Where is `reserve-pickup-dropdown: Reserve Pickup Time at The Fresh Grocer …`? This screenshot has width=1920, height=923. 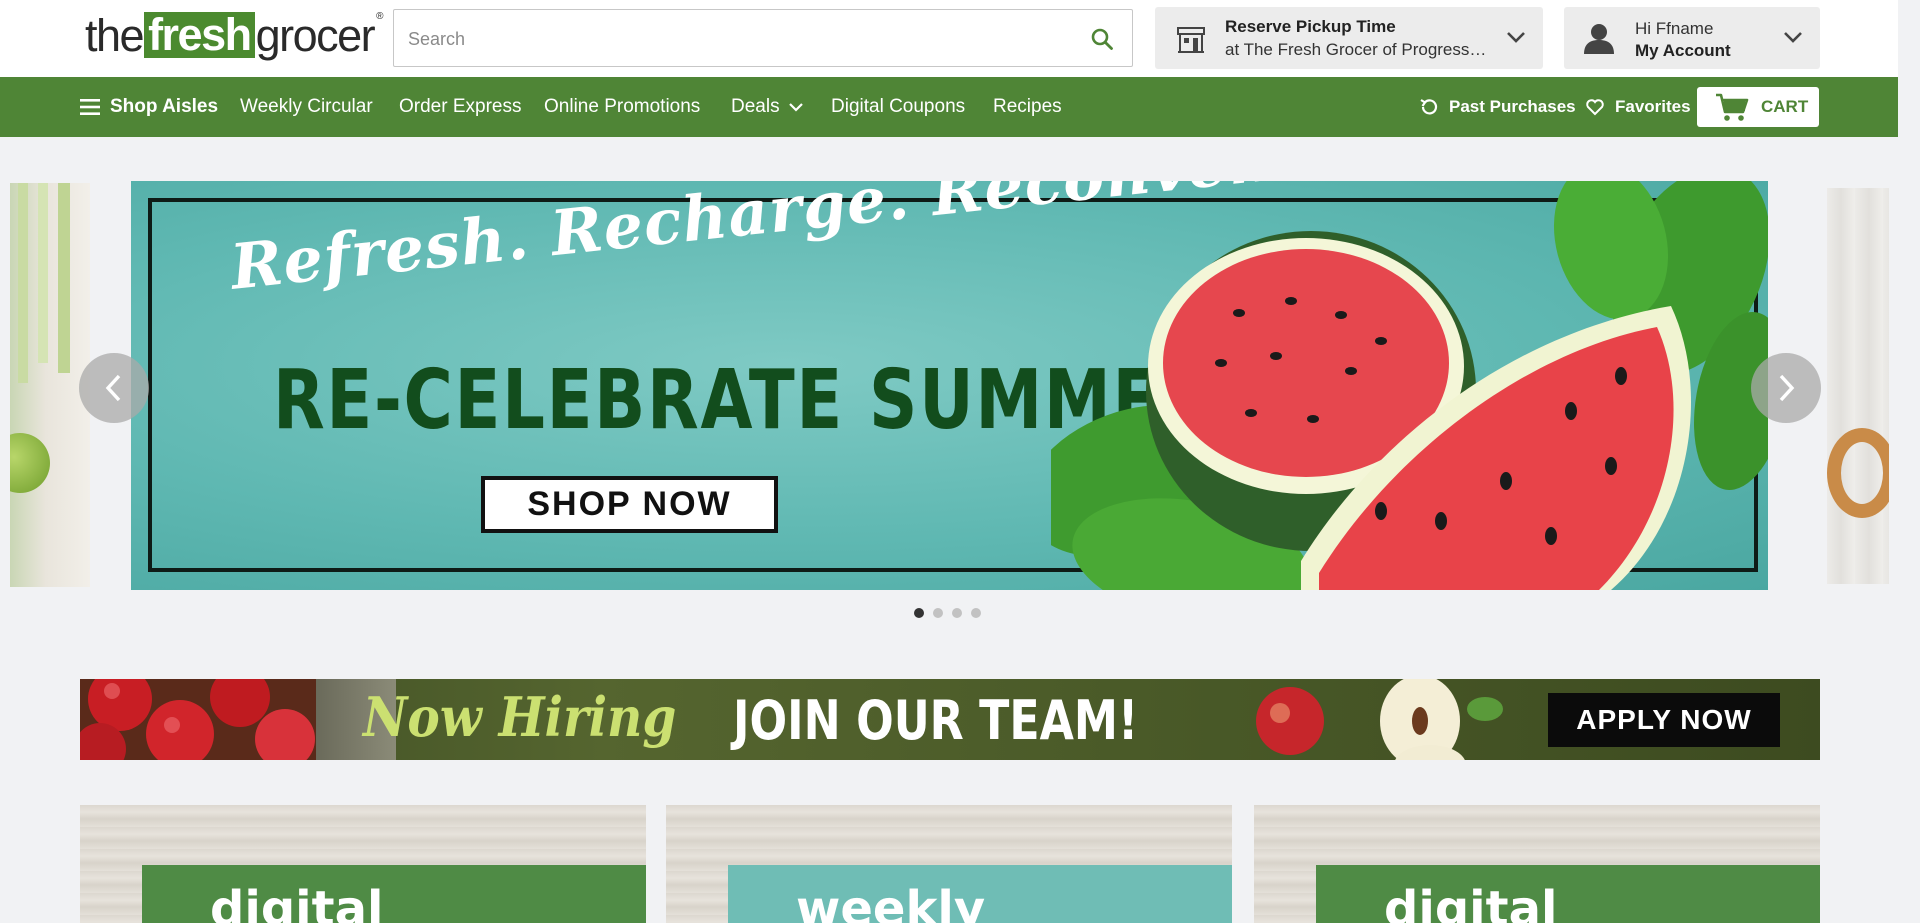 reserve-pickup-dropdown: Reserve Pickup Time at The Fresh Grocer … is located at coordinates (1349, 38).